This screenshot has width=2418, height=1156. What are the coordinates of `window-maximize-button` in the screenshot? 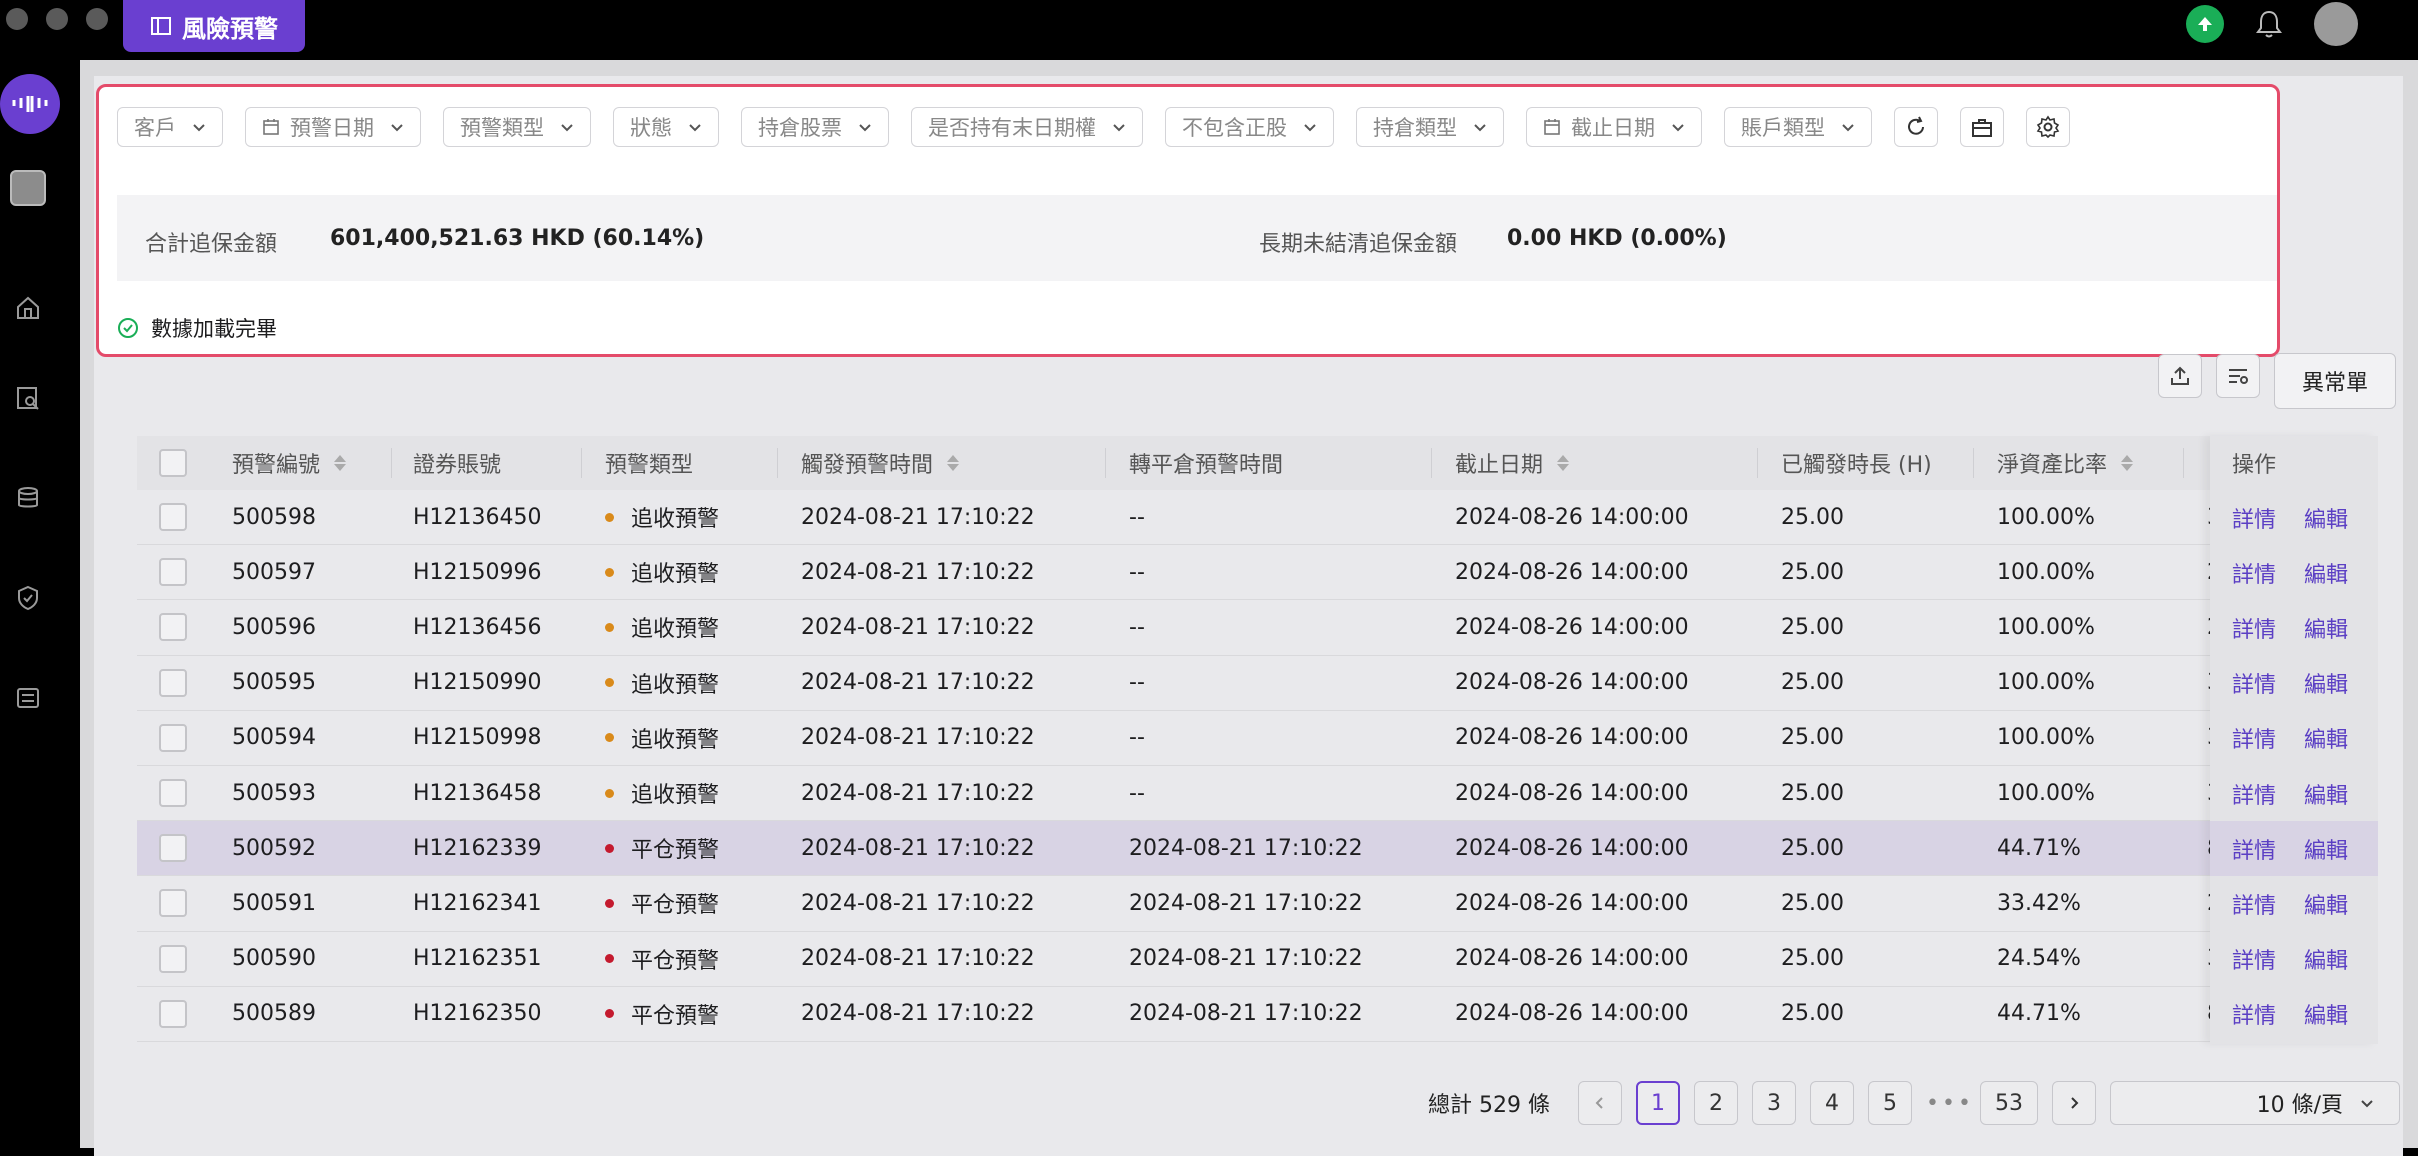 It's located at (97, 19).